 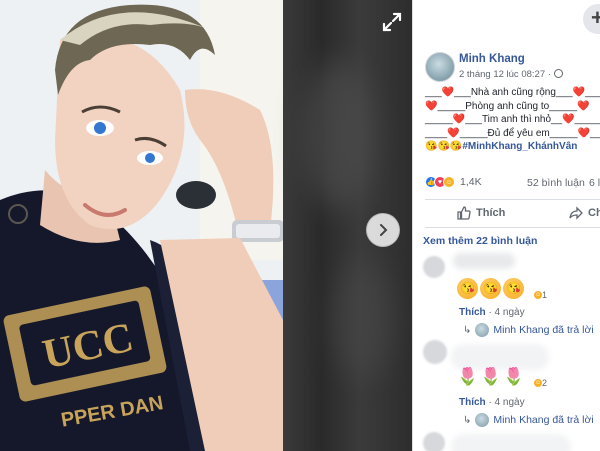 I want to click on comment-reactions: ☺ 1, so click(x=540, y=295).